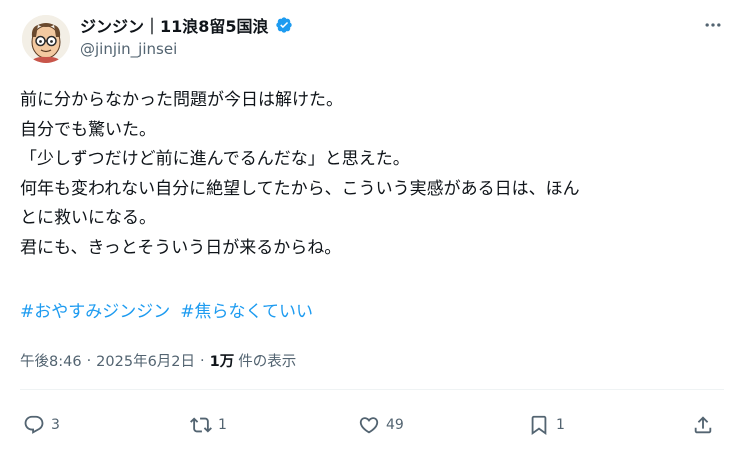 The image size is (744, 455). I want to click on reply-count: 3, so click(55, 425).